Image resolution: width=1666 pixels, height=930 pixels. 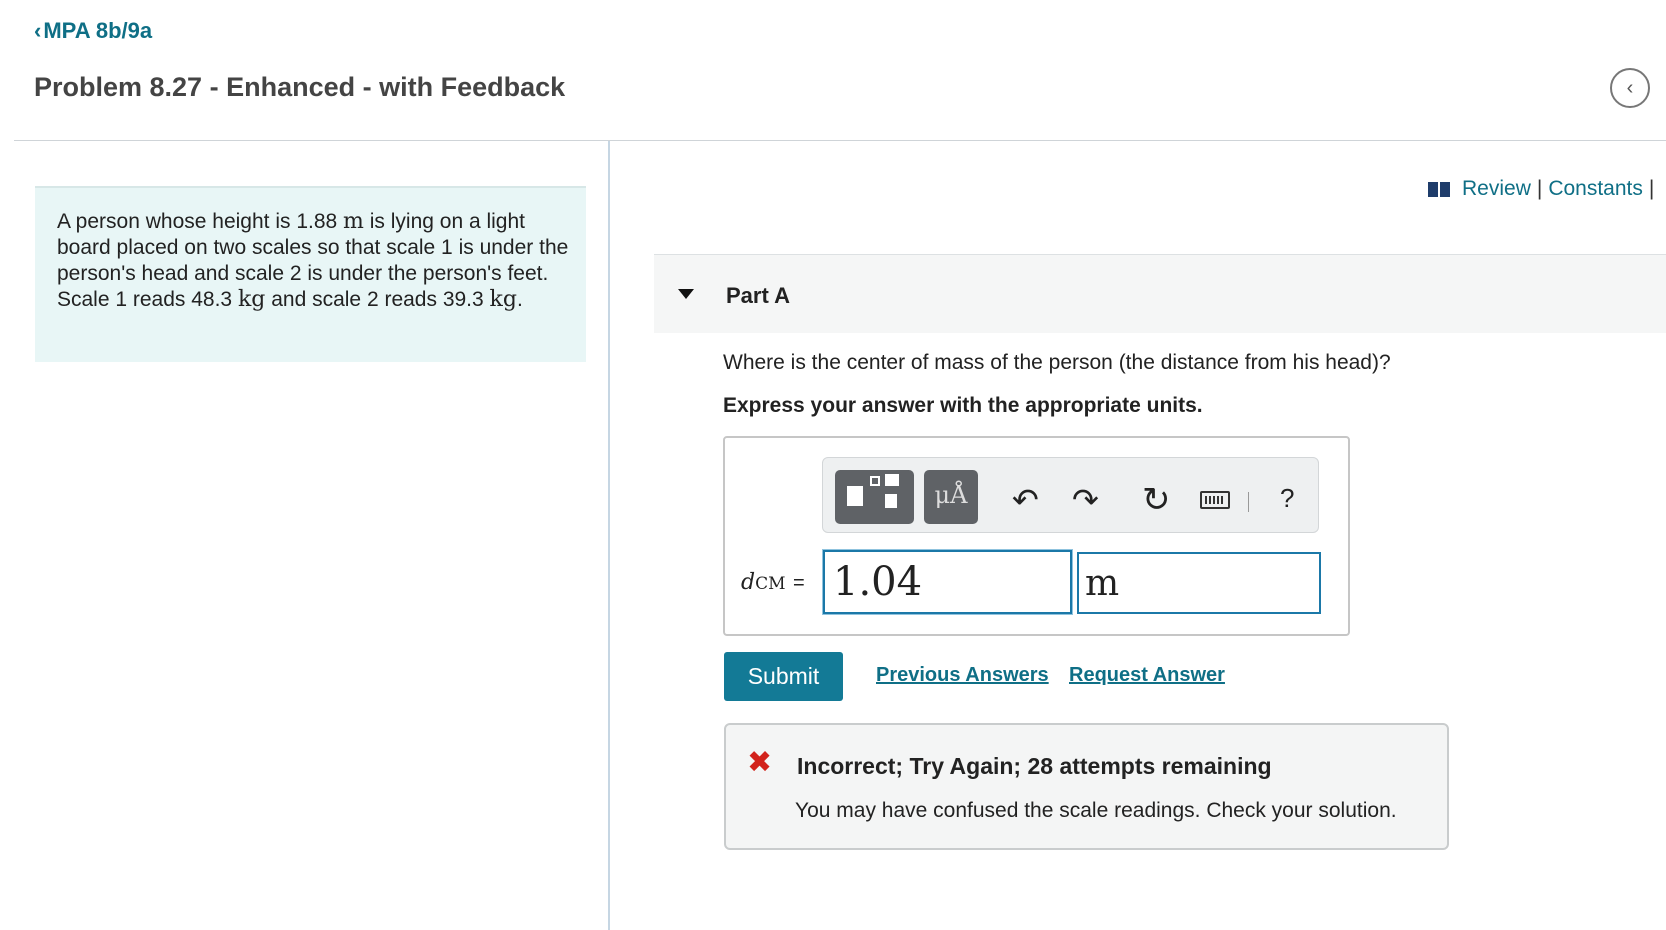 I want to click on unit-m: m, so click(x=353, y=221).